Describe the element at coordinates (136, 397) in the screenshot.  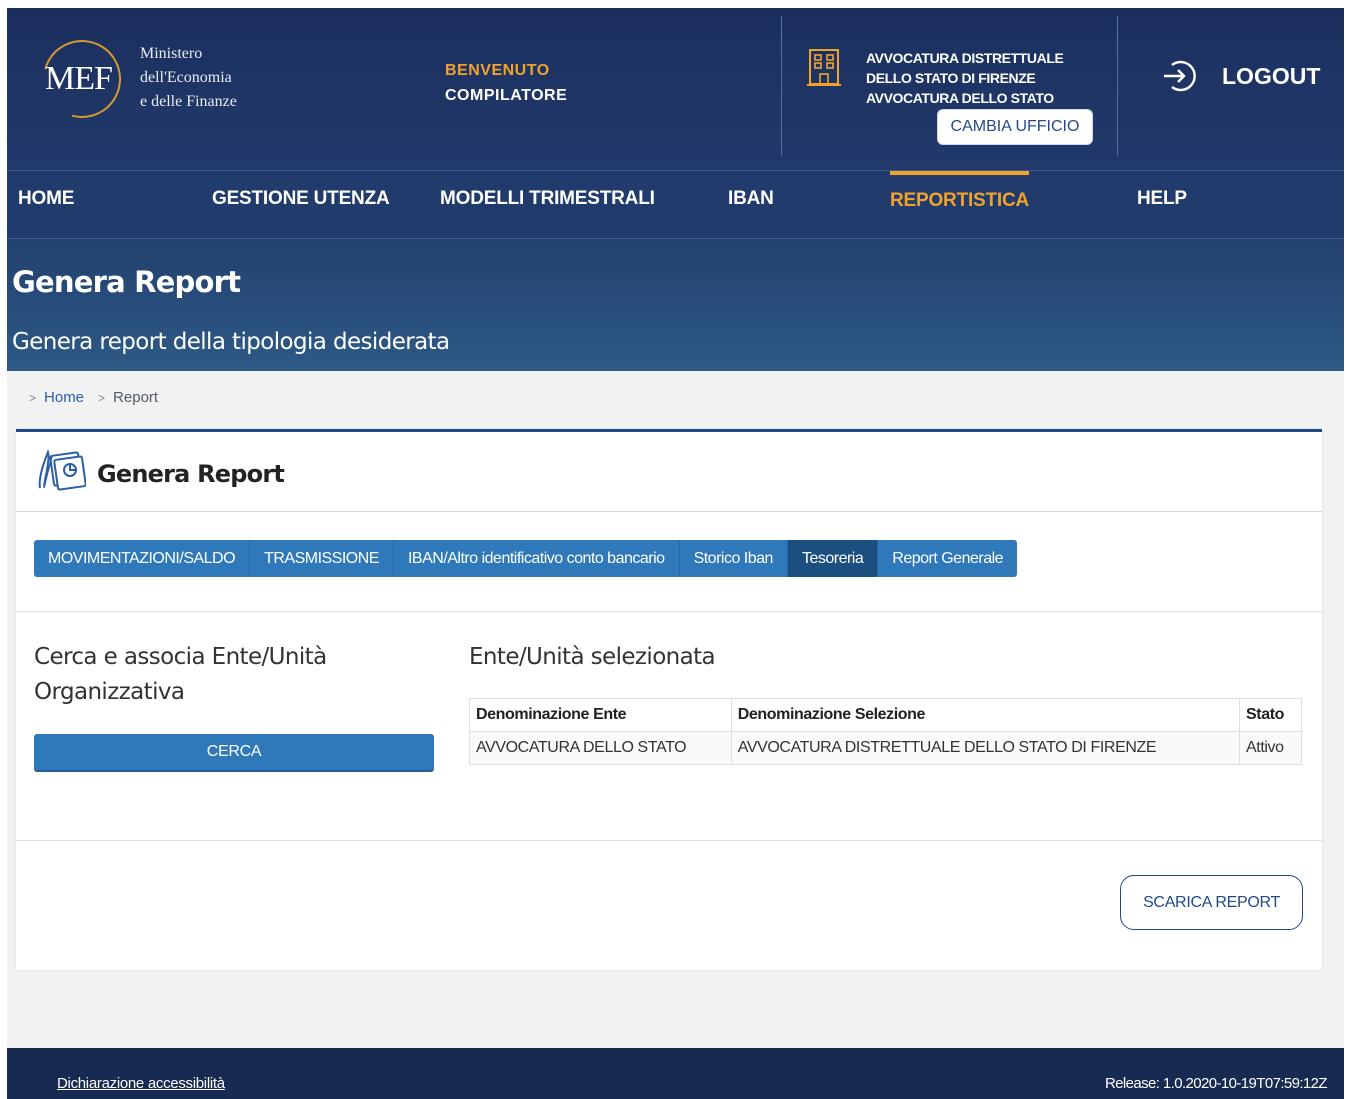
I see `breadcrumb-current: Report` at that location.